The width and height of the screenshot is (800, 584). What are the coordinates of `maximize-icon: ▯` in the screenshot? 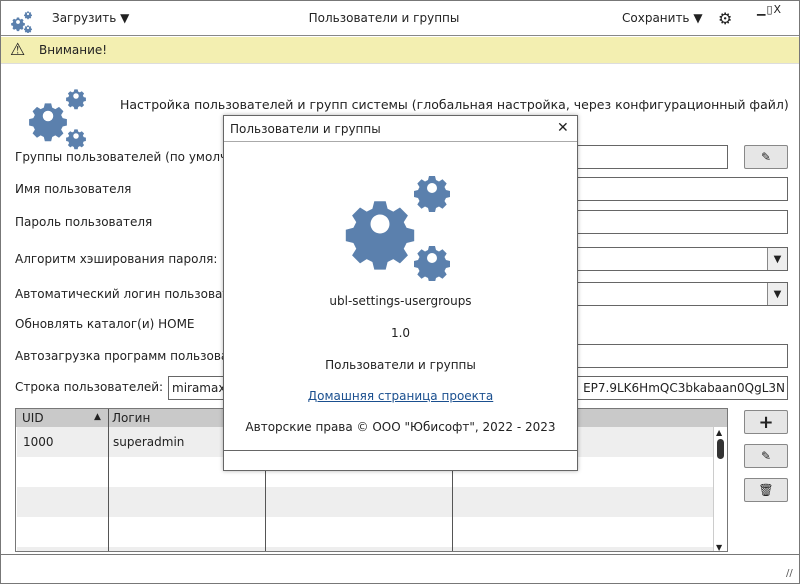 It's located at (769, 9).